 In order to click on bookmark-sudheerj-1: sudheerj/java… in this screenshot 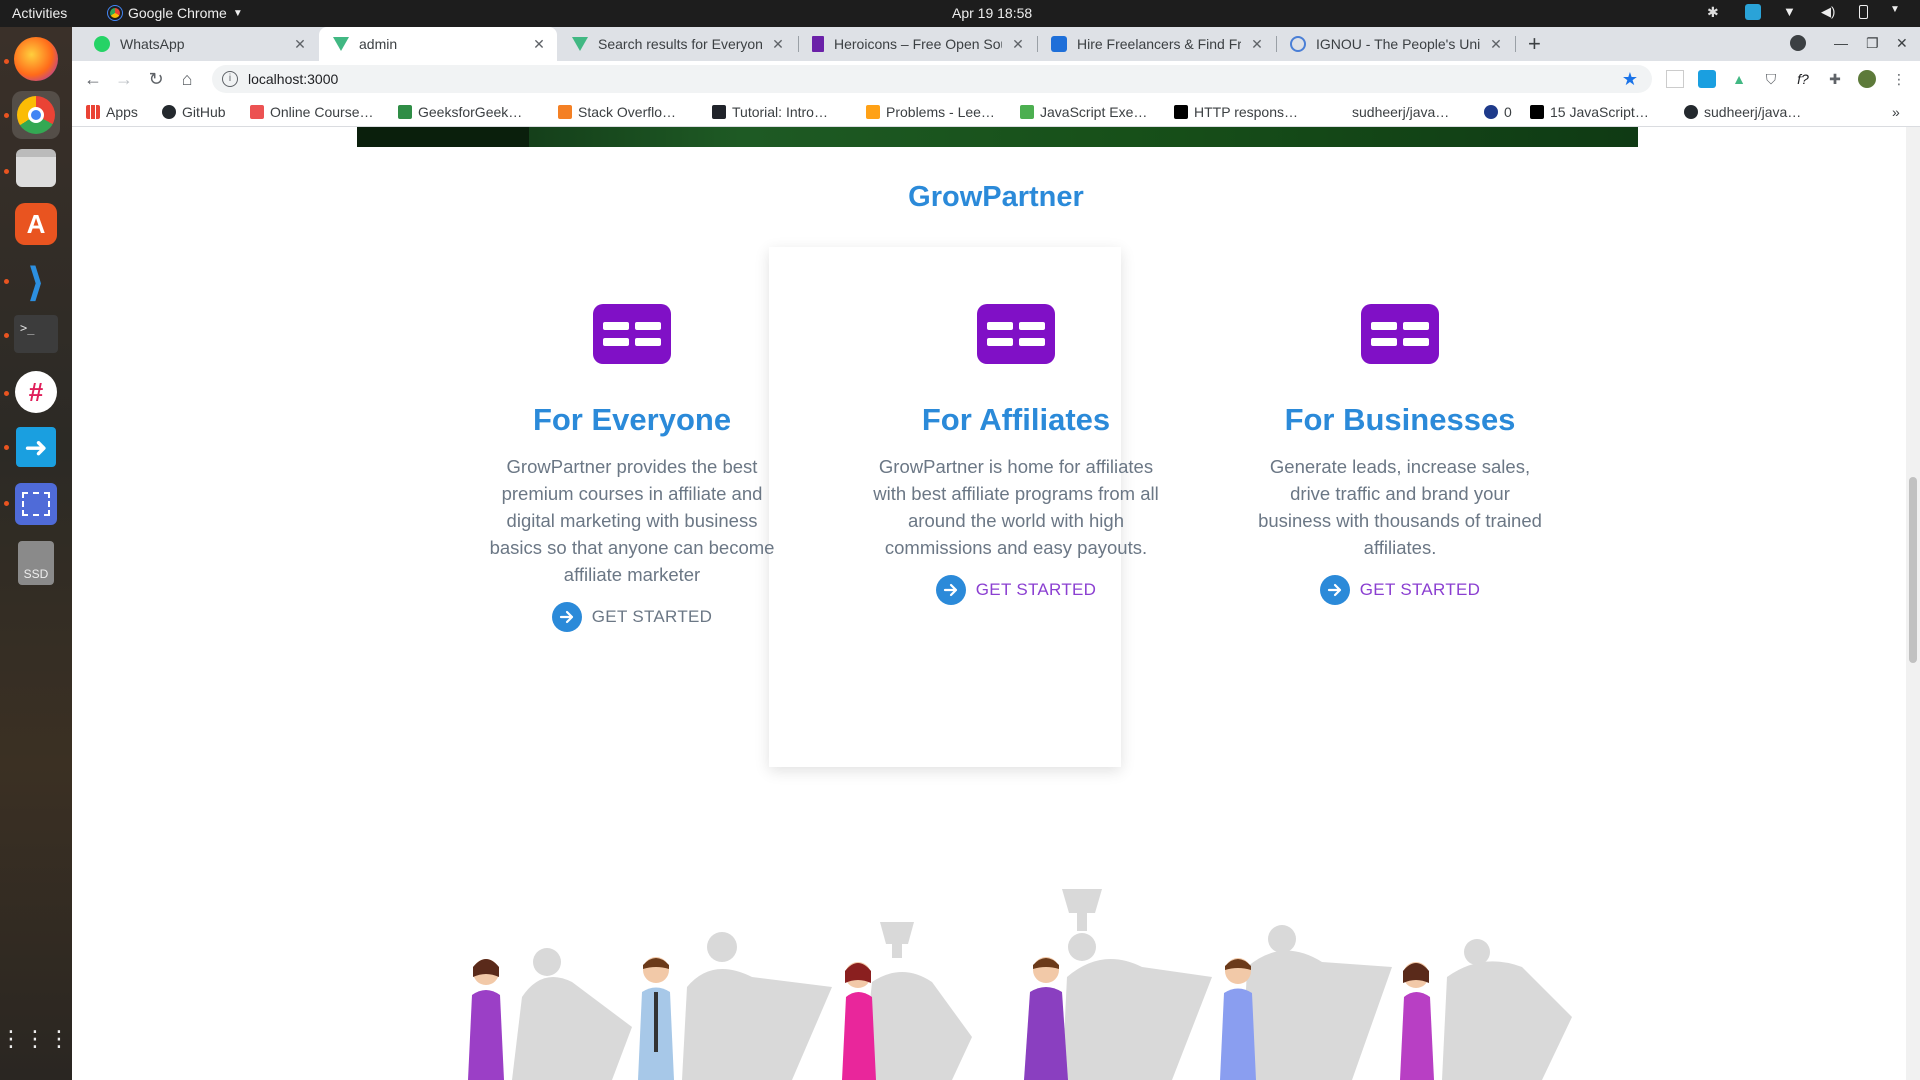, I will do `click(1400, 112)`.